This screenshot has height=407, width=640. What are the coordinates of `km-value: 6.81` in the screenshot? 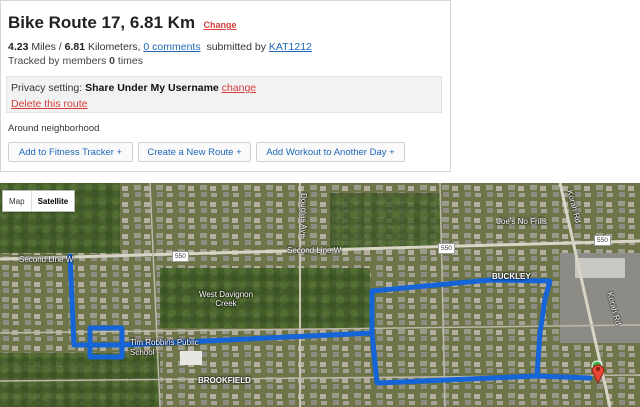 It's located at (75, 47).